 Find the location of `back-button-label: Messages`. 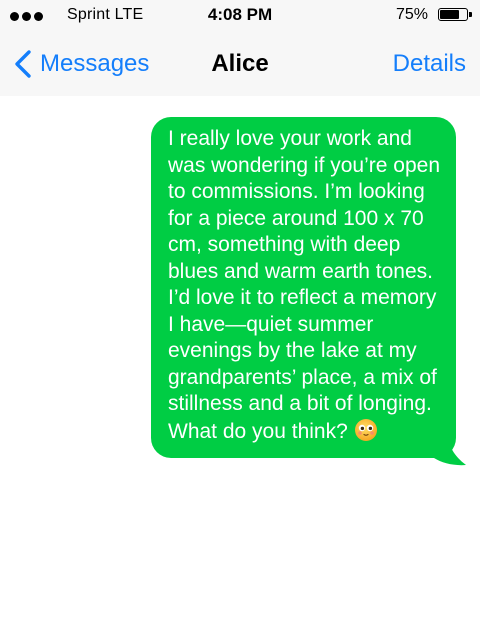

back-button-label: Messages is located at coordinates (95, 63).